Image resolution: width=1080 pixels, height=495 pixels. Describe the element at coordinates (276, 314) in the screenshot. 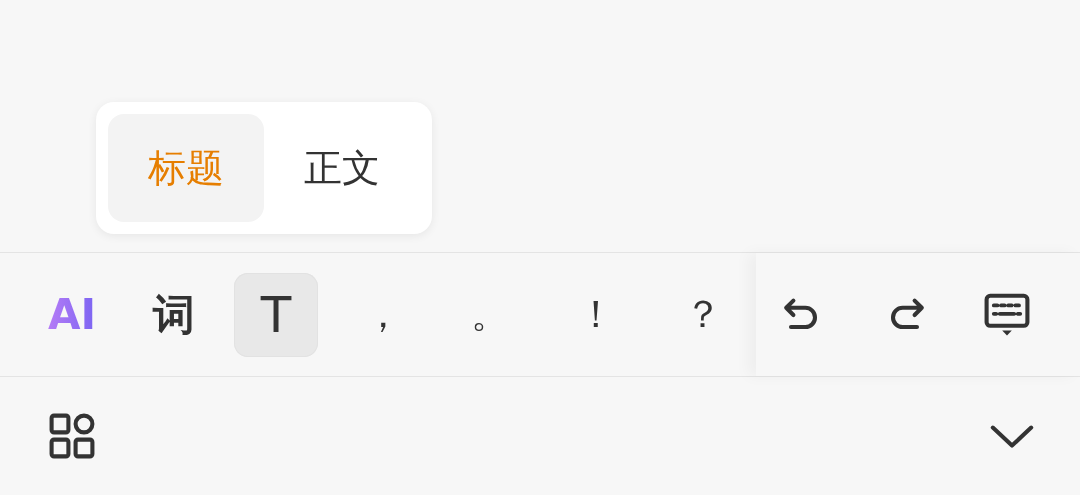

I see `text-format-button: T` at that location.